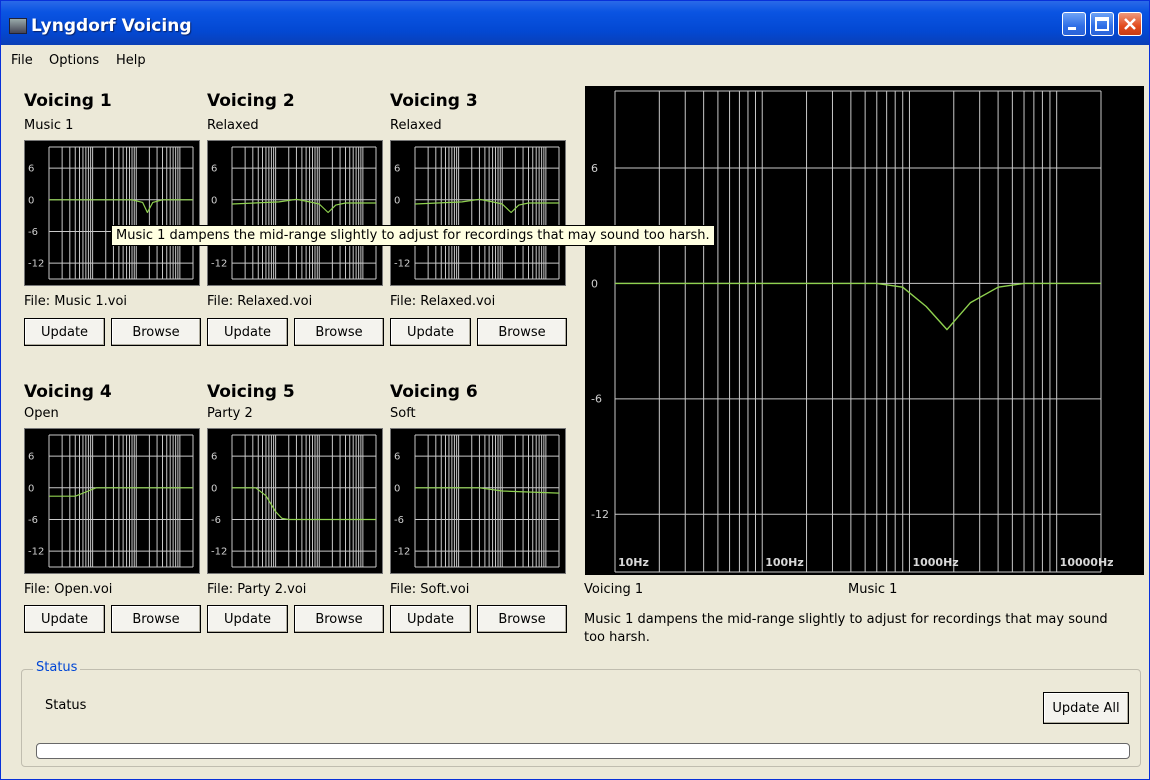 The image size is (1150, 780). What do you see at coordinates (66, 705) in the screenshot?
I see `status-text: Status` at bounding box center [66, 705].